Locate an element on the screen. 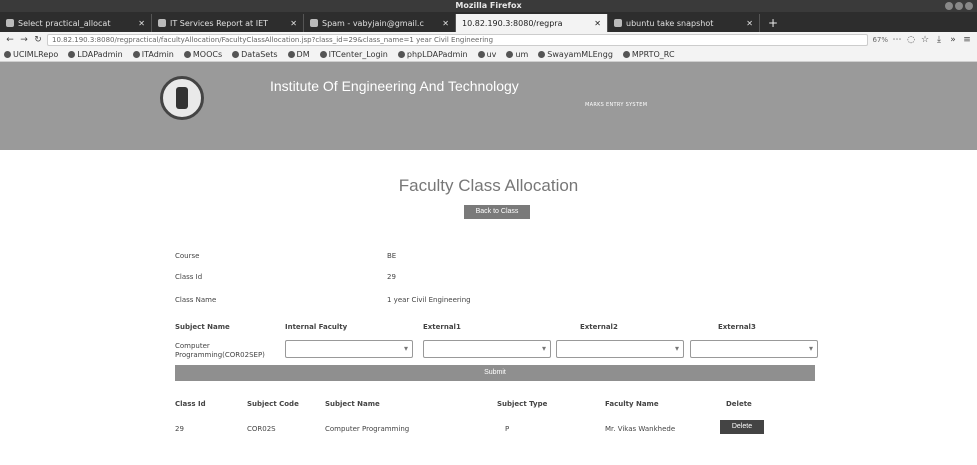 Image resolution: width=977 pixels, height=465 pixels. bookmark-item: uv is located at coordinates (487, 54).